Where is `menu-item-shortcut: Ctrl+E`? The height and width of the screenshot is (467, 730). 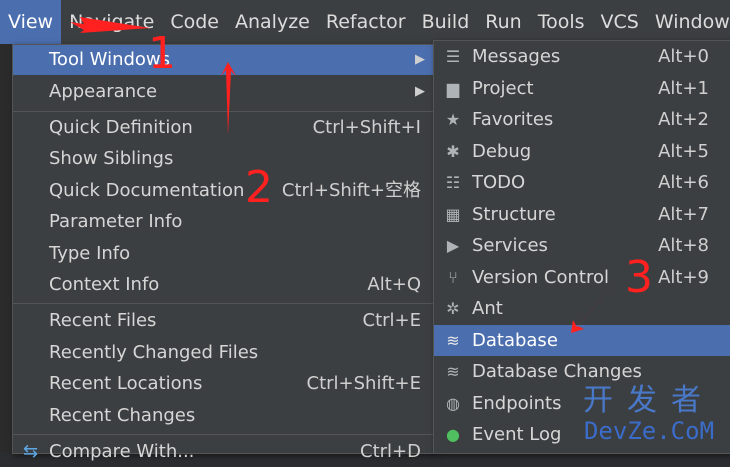
menu-item-shortcut: Ctrl+E is located at coordinates (391, 320).